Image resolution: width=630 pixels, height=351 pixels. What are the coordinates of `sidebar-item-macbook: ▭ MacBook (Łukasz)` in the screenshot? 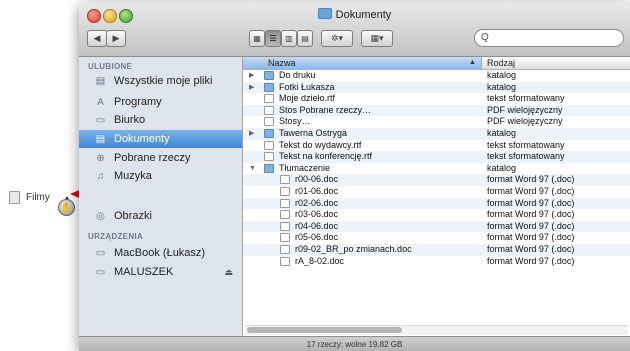 It's located at (160, 253).